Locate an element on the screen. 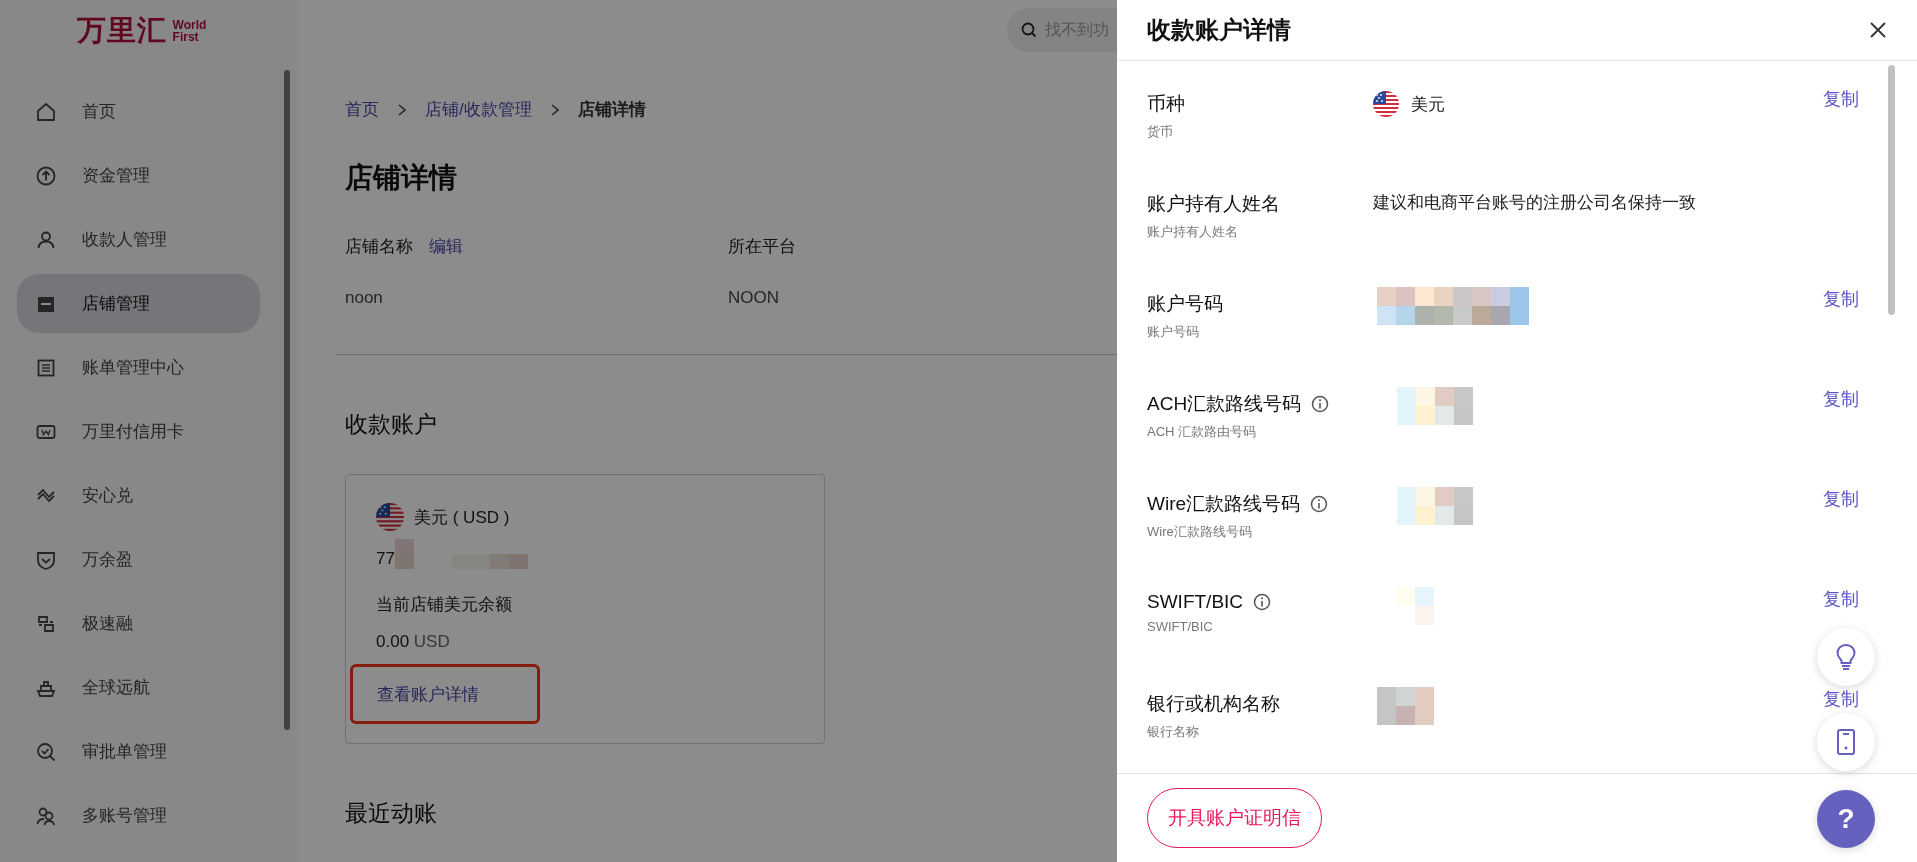  logo-tagline: World First is located at coordinates (189, 31).